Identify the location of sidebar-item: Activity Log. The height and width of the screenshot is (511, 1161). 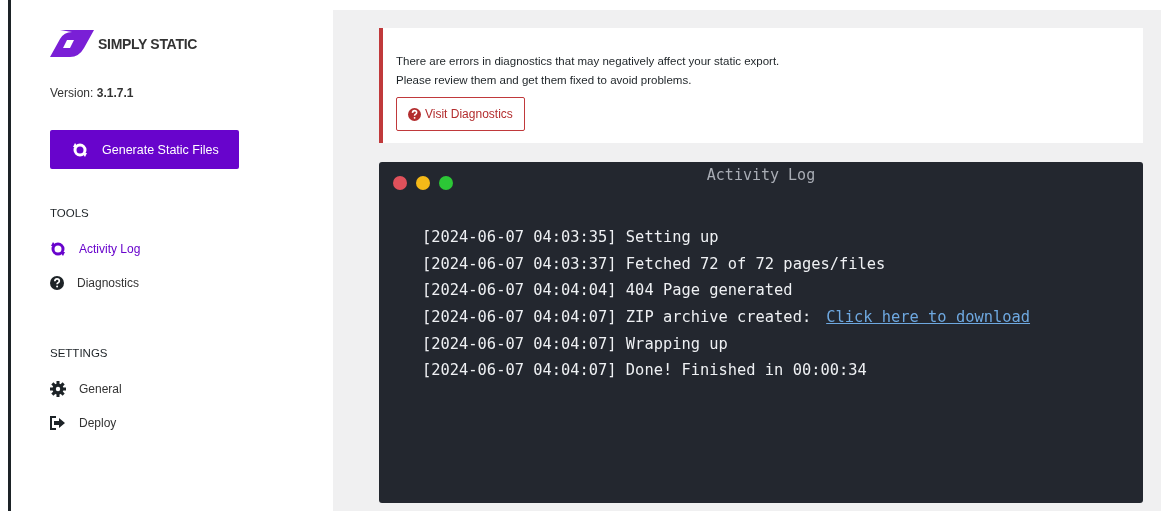
(95, 249).